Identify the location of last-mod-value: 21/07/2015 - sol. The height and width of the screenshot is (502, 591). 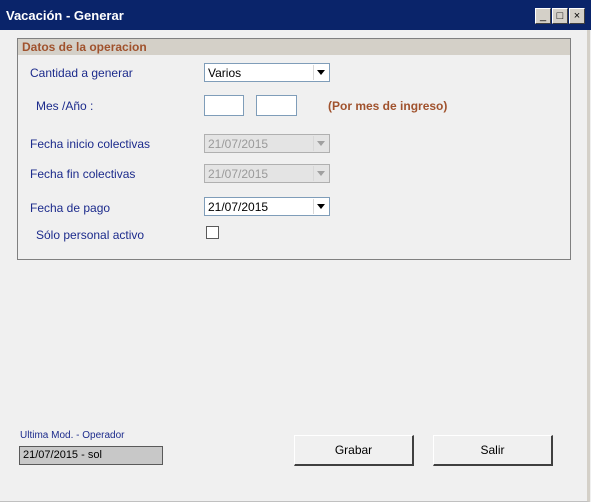
(62, 455).